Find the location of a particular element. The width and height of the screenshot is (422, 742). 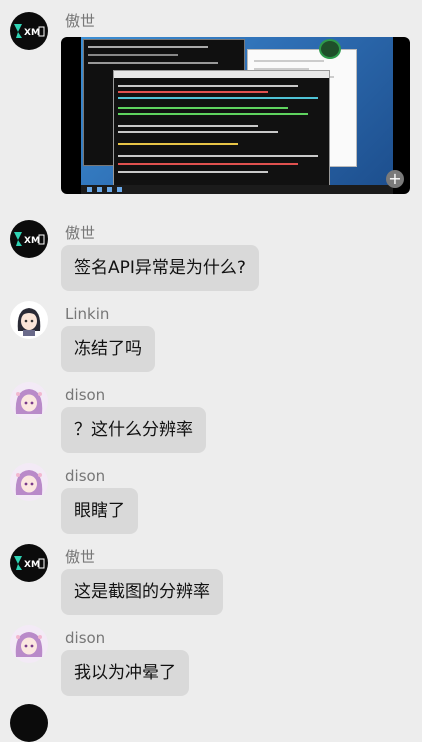

message-5: dison 眼瞎了 is located at coordinates (211, 500).